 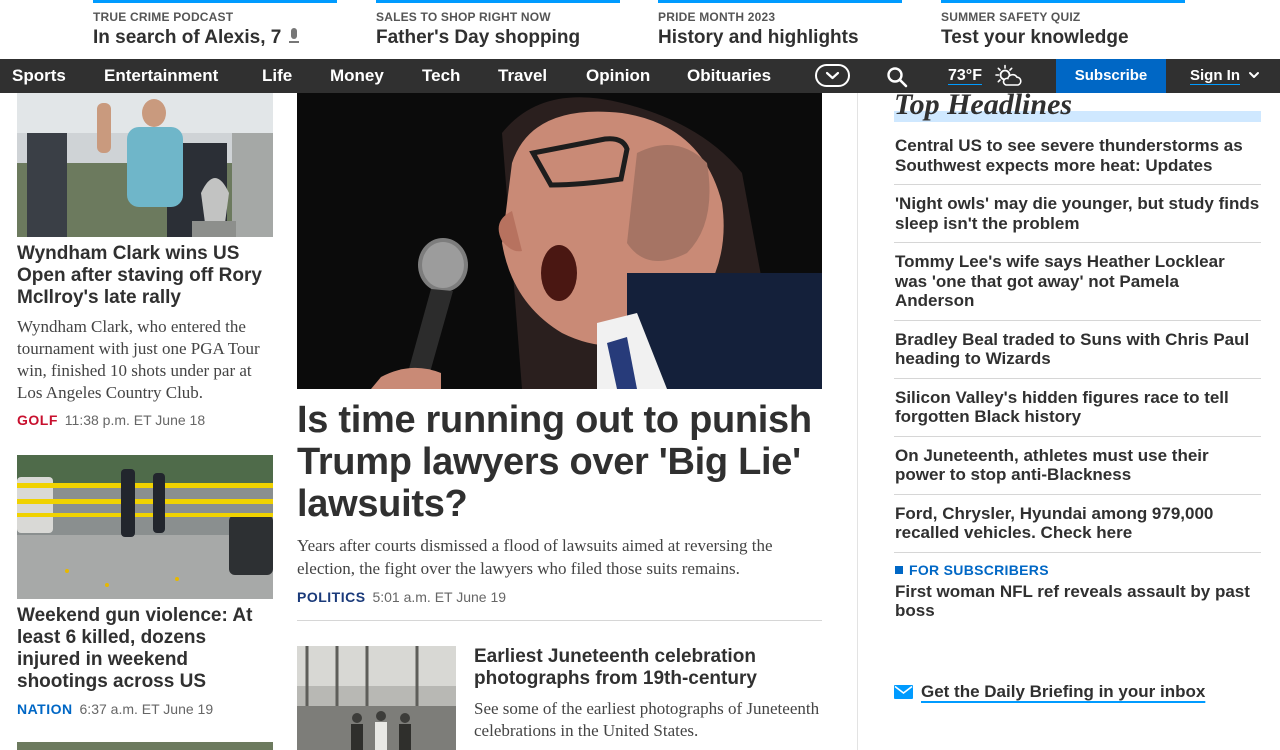 What do you see at coordinates (559, 620) in the screenshot?
I see `section-divider` at bounding box center [559, 620].